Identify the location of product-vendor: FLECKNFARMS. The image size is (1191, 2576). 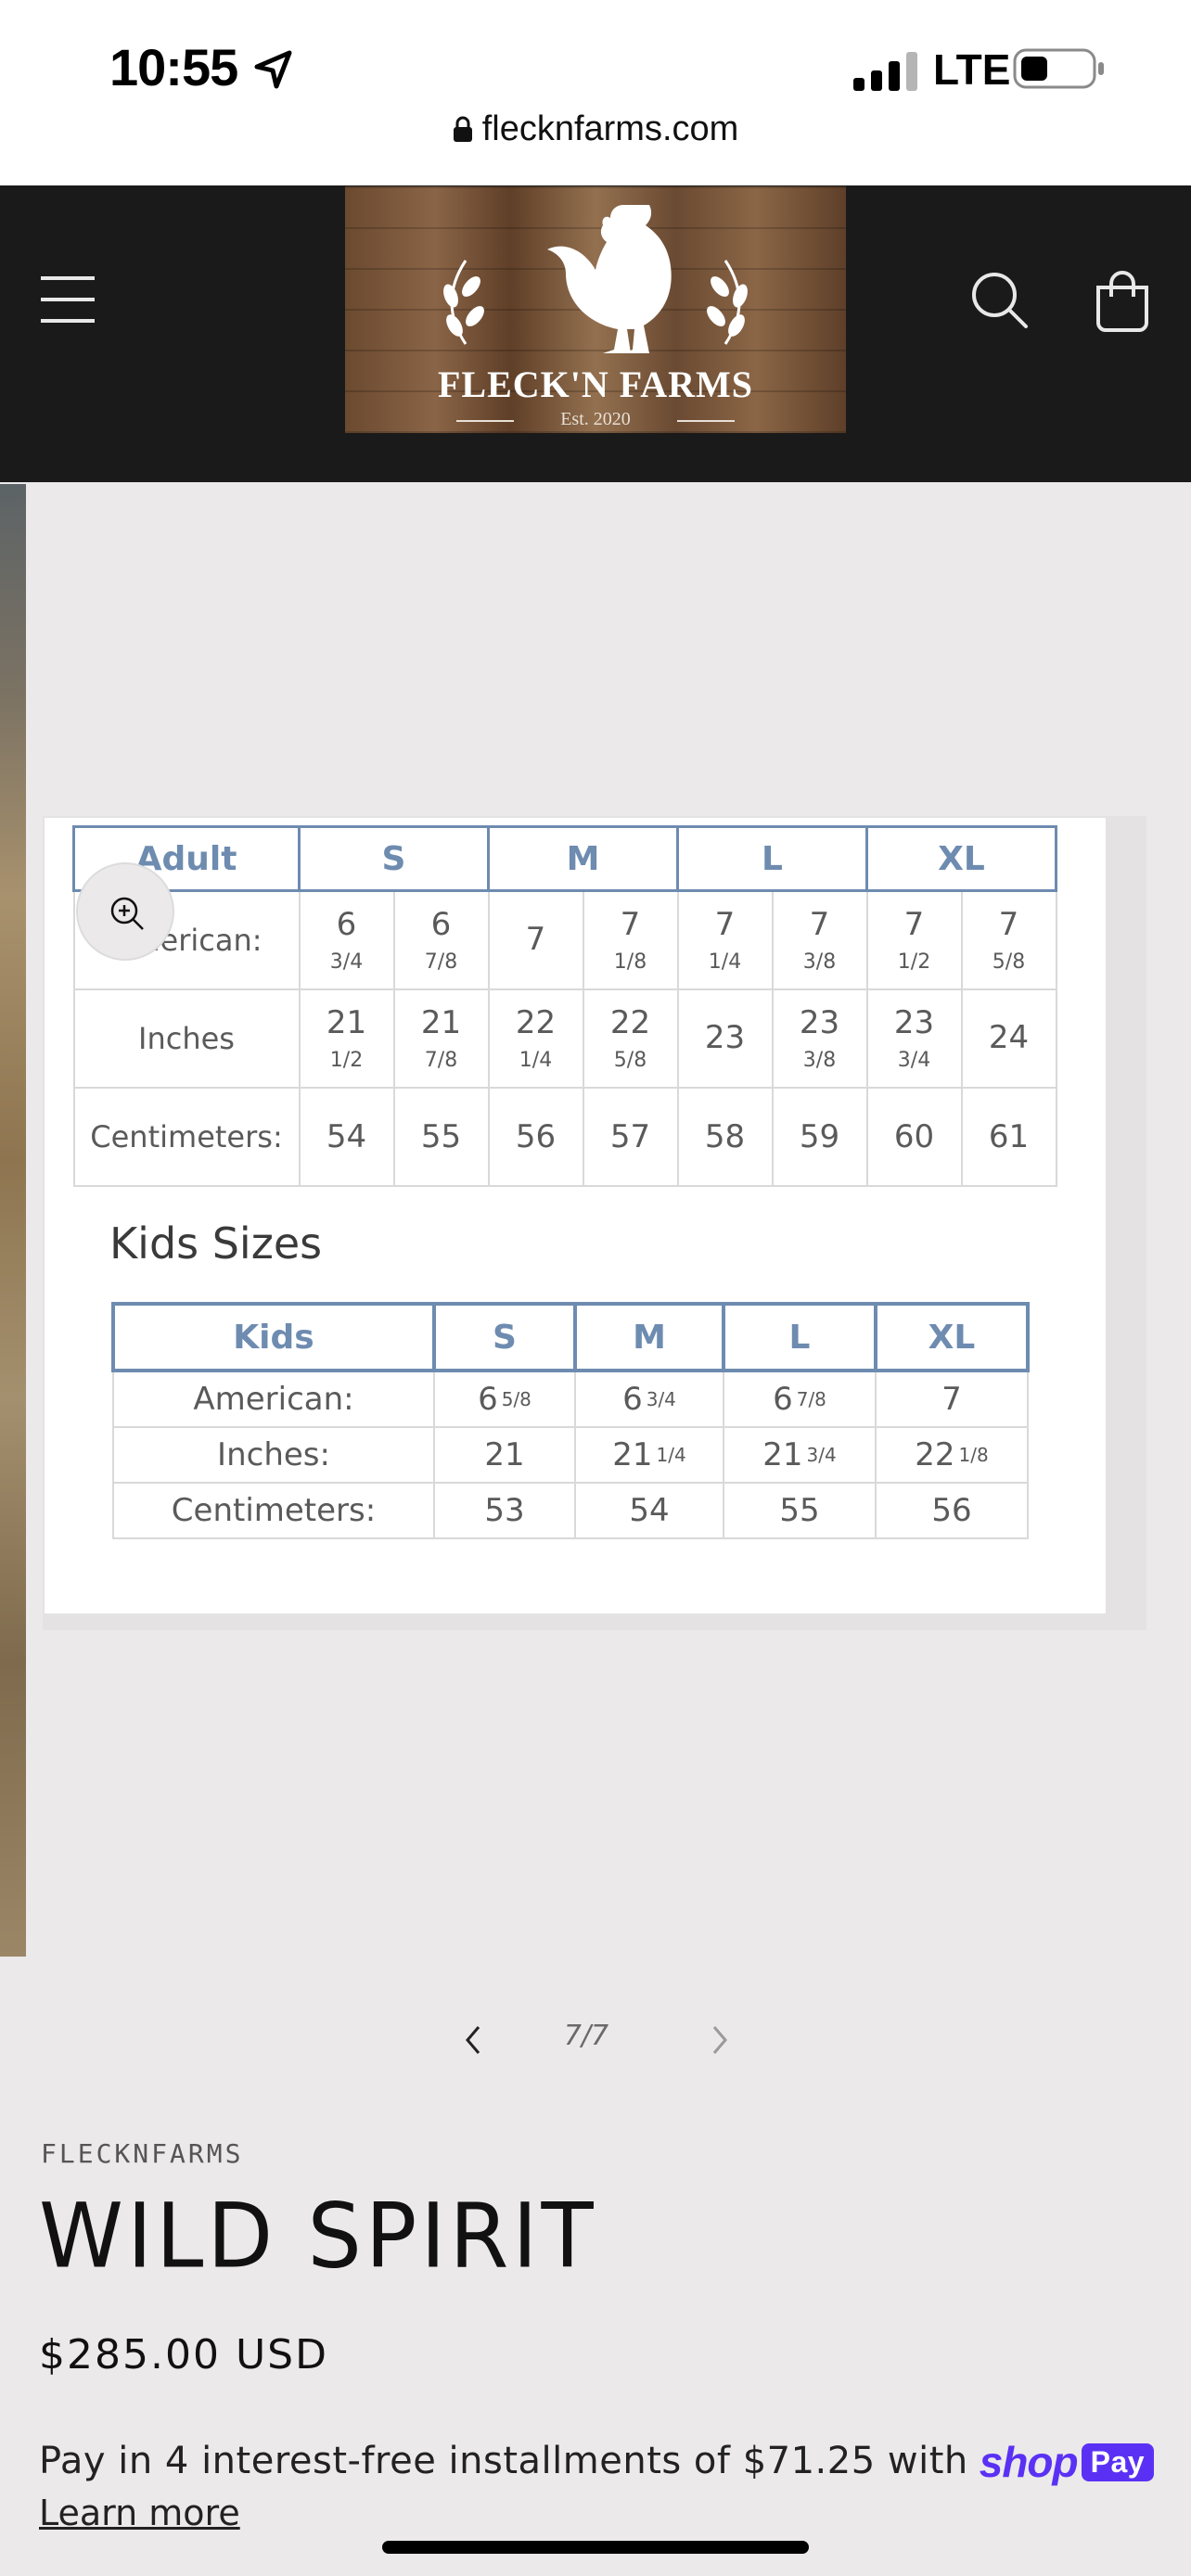
(142, 2153).